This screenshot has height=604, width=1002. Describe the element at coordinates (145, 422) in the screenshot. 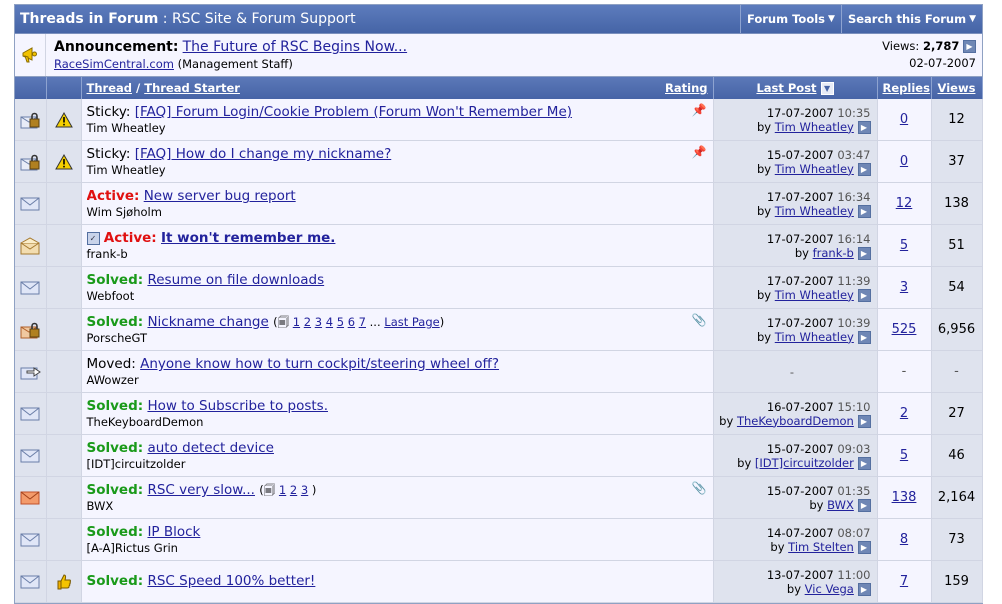

I see `thread-starter: TheKeyboardDemon` at that location.